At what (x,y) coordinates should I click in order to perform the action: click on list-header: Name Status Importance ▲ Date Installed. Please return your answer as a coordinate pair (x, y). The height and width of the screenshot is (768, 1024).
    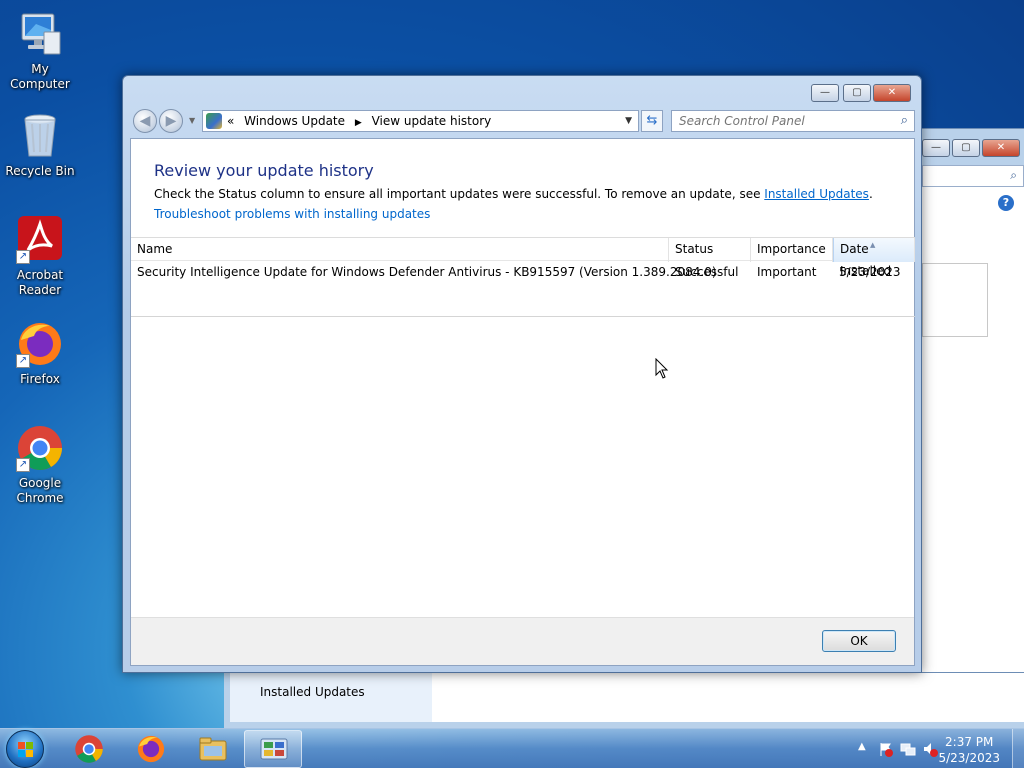
    Looking at the image, I should click on (523, 257).